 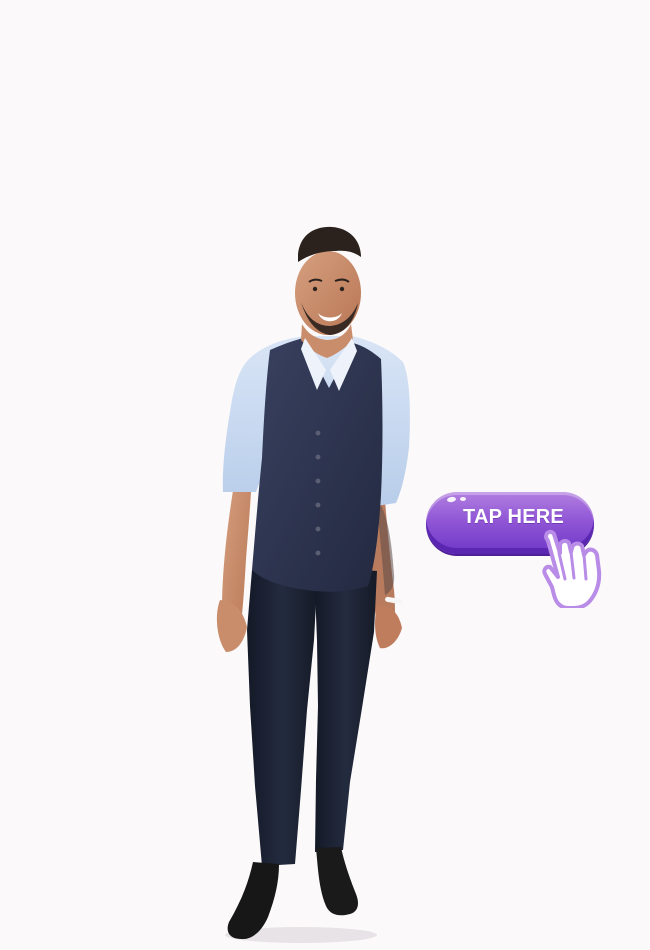 I want to click on right-hand, so click(x=388, y=627).